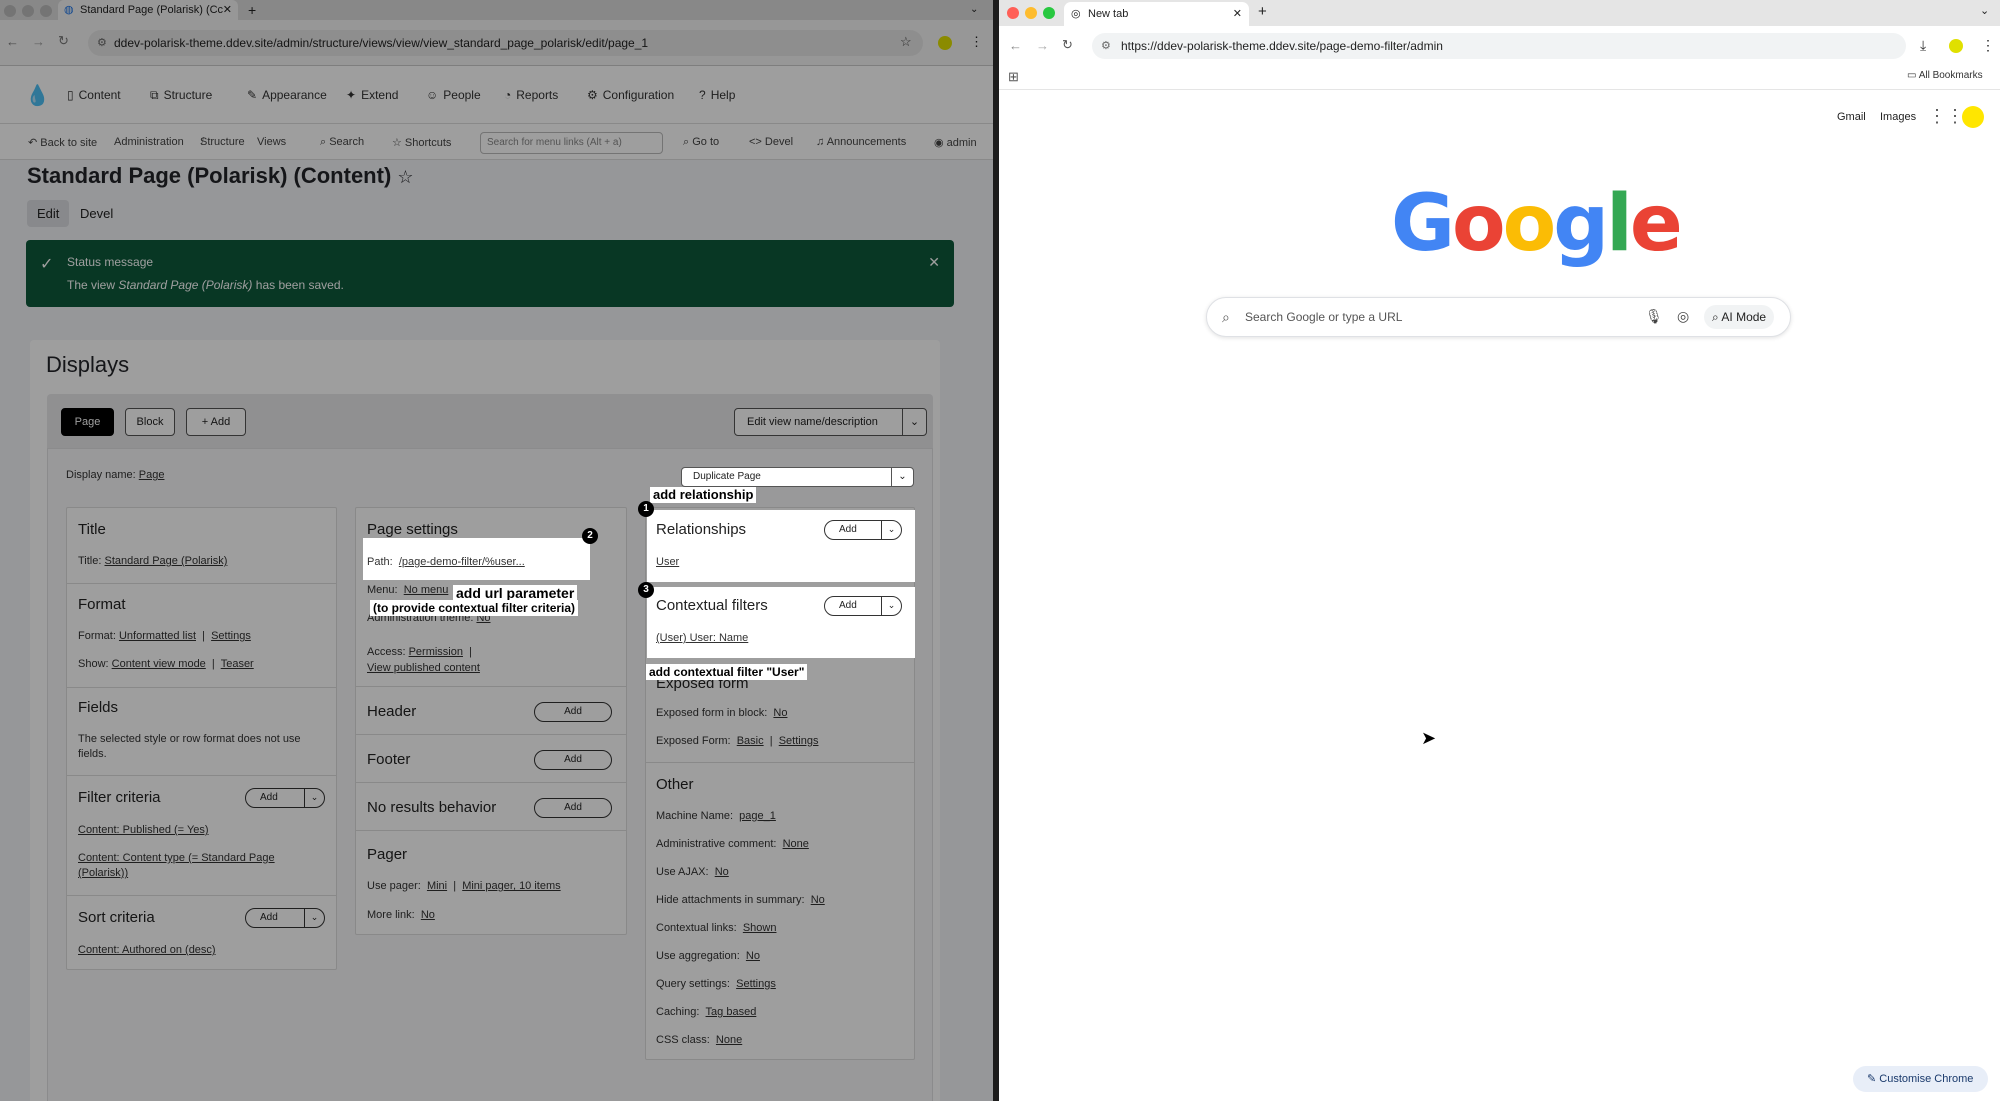 The width and height of the screenshot is (2000, 1101). What do you see at coordinates (287, 95) in the screenshot?
I see `toolbar-appearance: ✎ Appearance` at bounding box center [287, 95].